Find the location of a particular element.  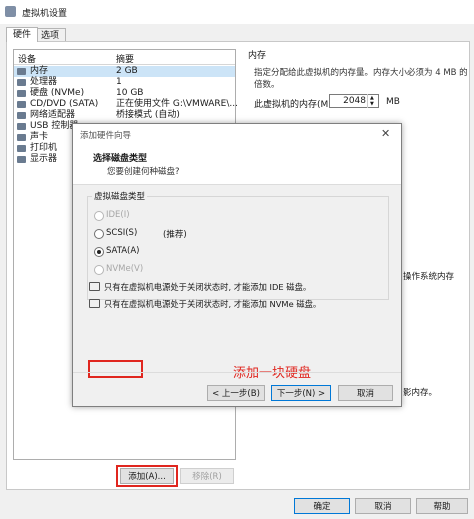

ok-button: 确定 is located at coordinates (322, 506).